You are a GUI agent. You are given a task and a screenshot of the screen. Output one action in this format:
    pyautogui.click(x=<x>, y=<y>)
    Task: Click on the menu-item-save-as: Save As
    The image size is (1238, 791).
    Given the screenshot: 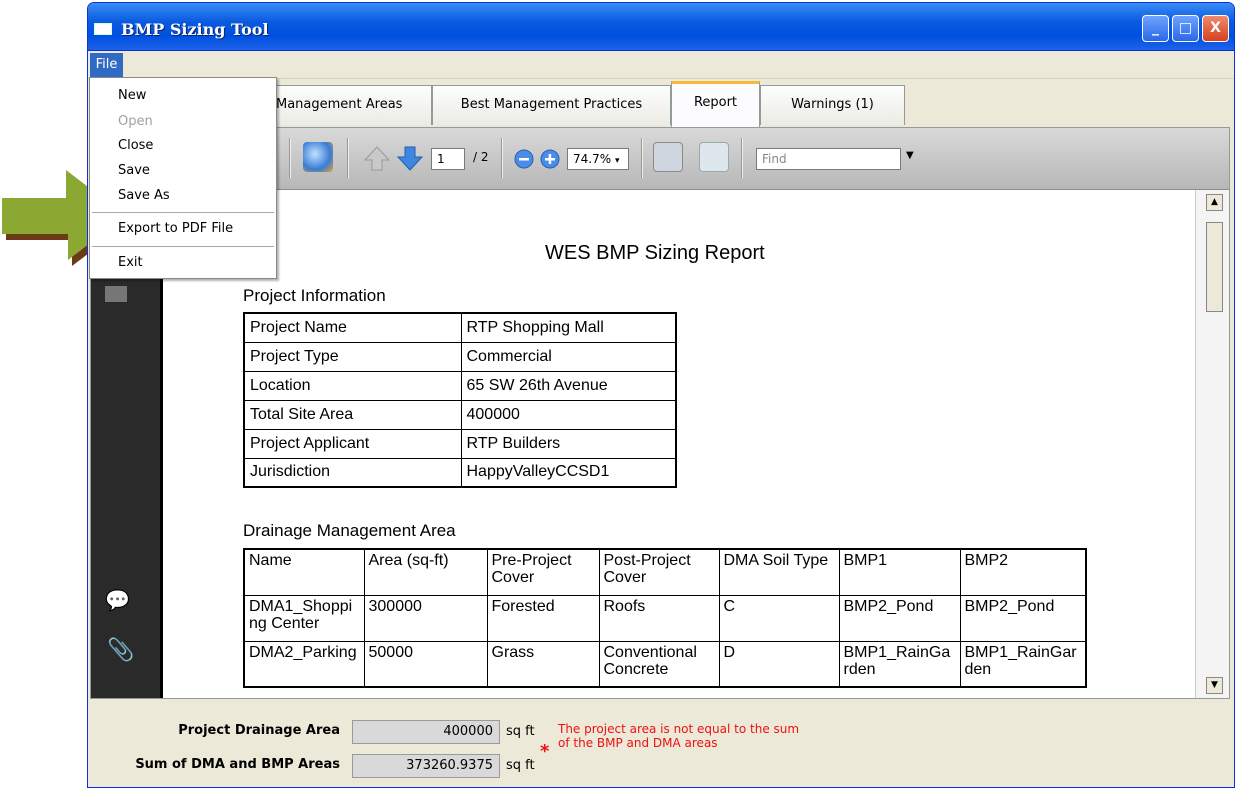 What is the action you would take?
    pyautogui.click(x=144, y=195)
    